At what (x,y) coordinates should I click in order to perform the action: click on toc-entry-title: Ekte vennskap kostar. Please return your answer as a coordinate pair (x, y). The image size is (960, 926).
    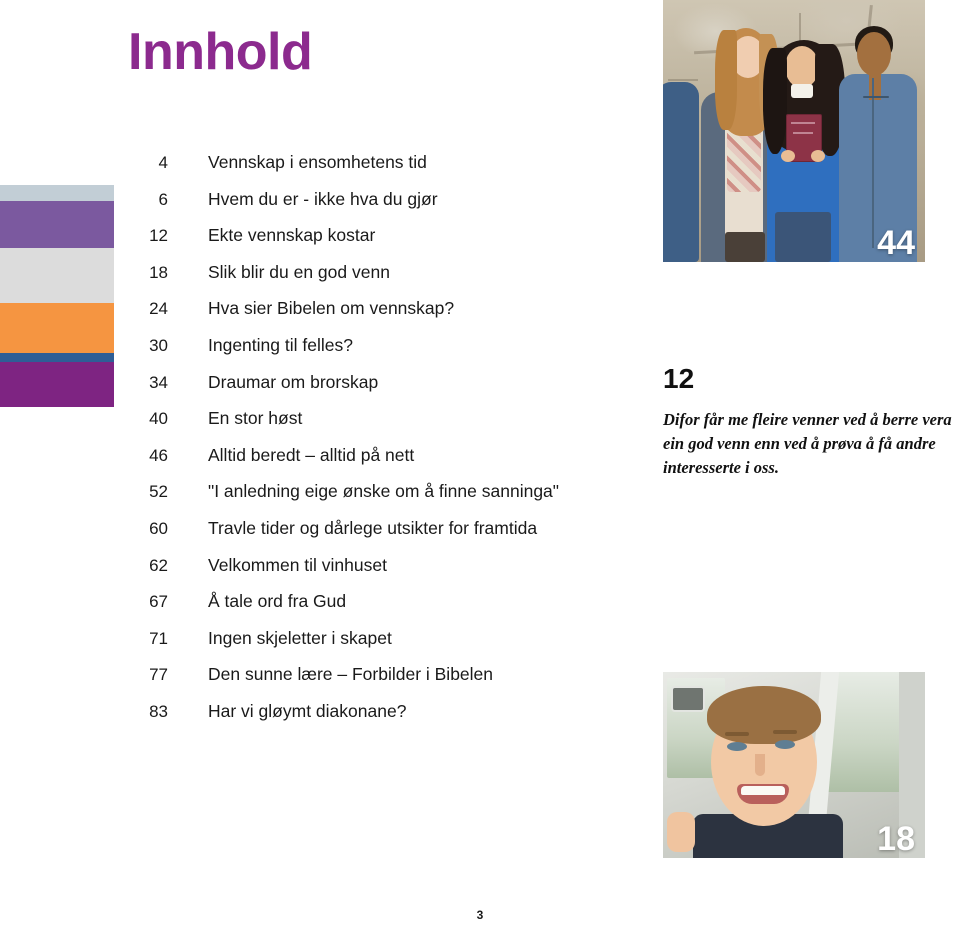
    Looking at the image, I should click on (292, 235).